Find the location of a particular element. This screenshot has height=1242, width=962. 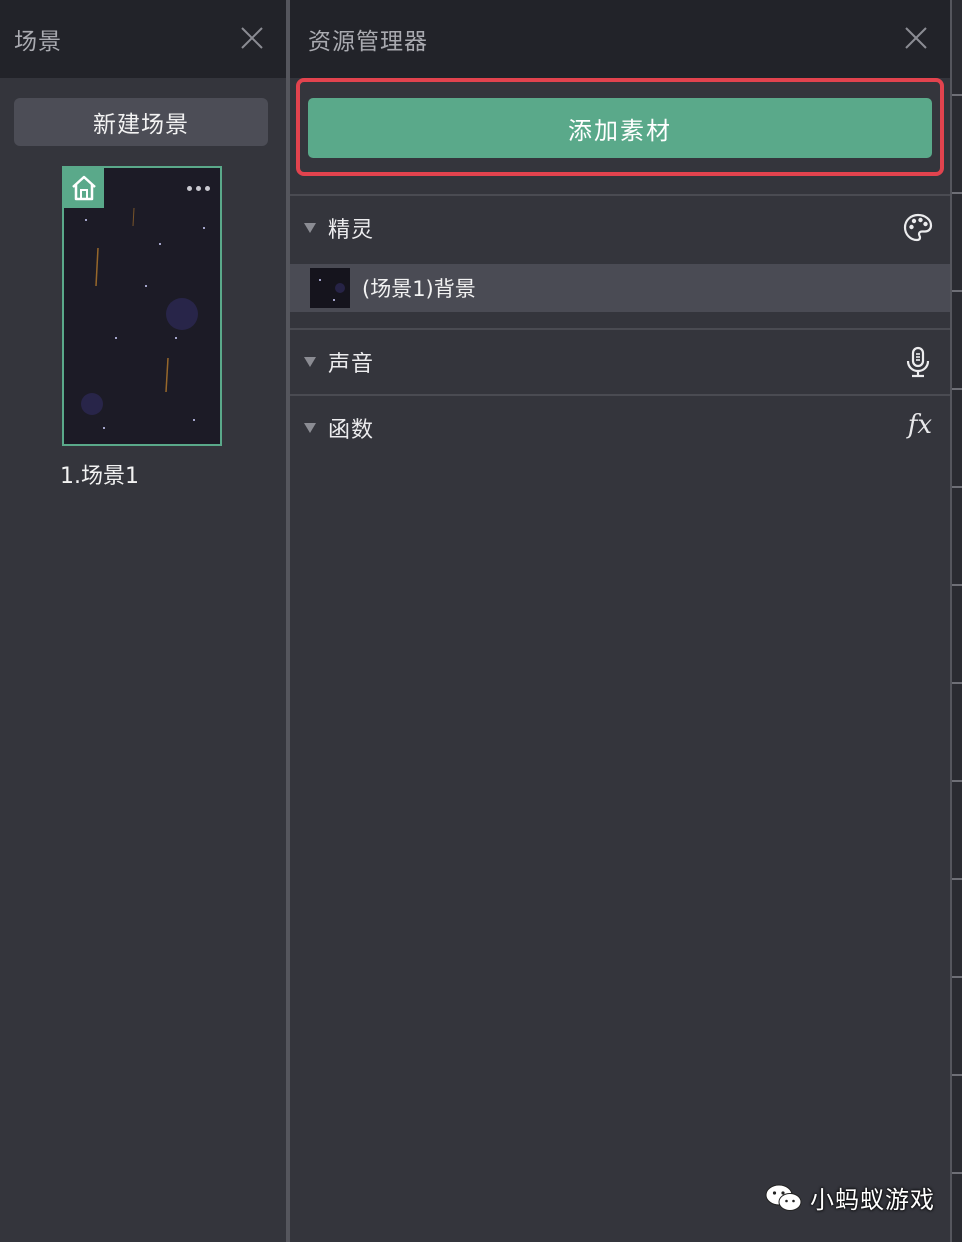

more-icon is located at coordinates (198, 188).